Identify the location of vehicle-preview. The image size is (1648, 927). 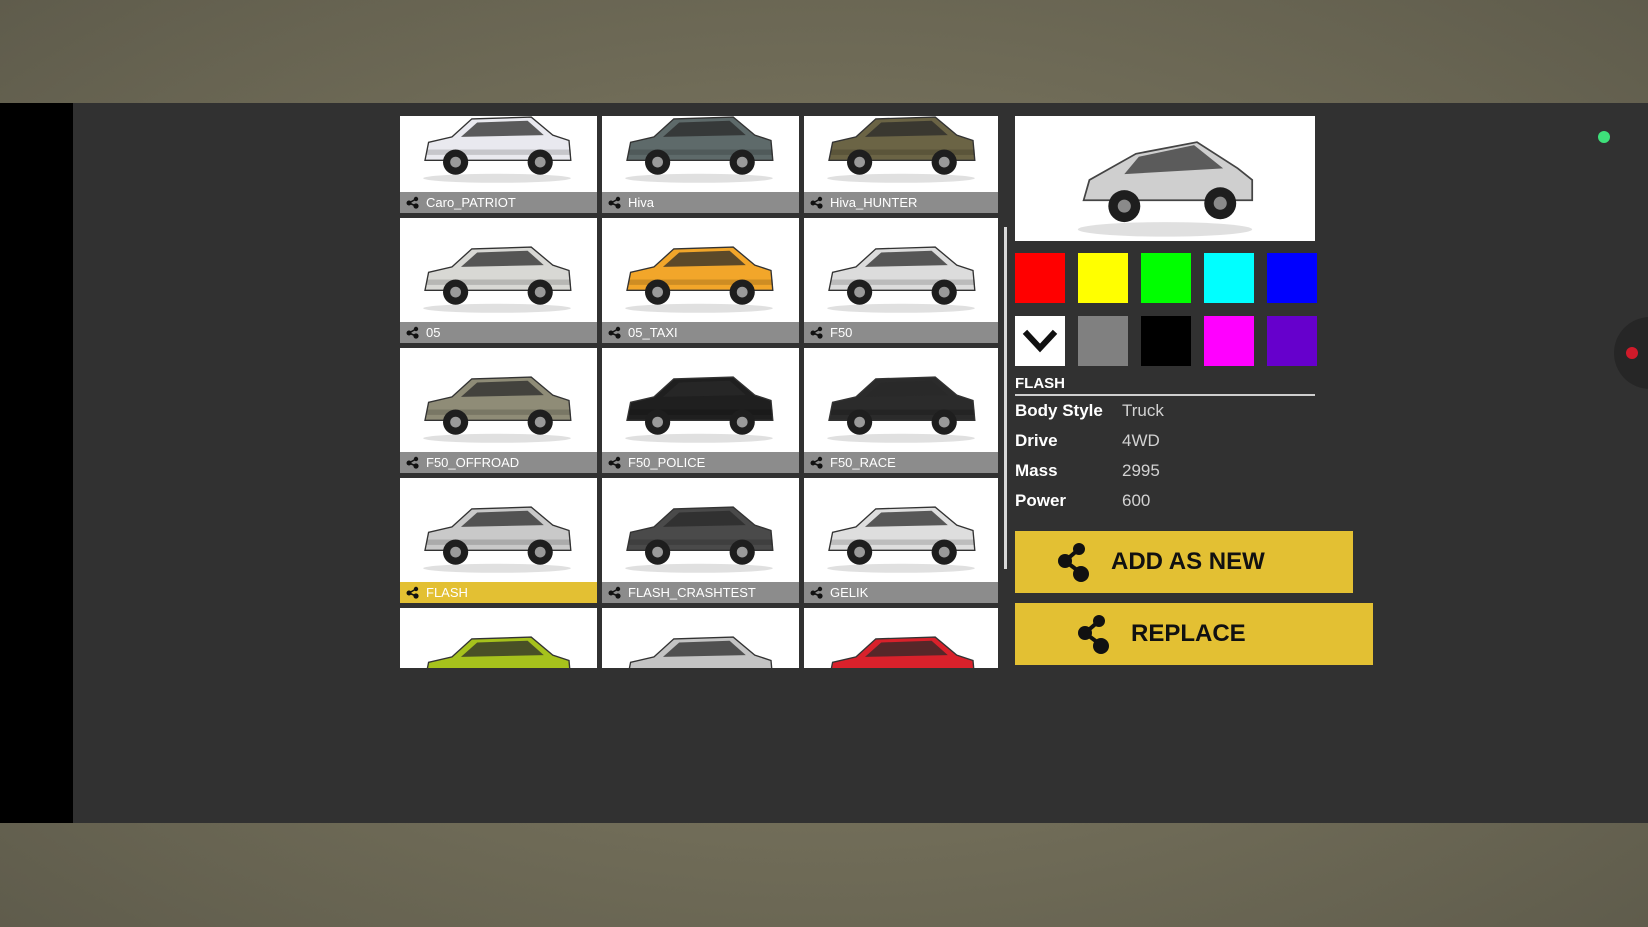
(1165, 178).